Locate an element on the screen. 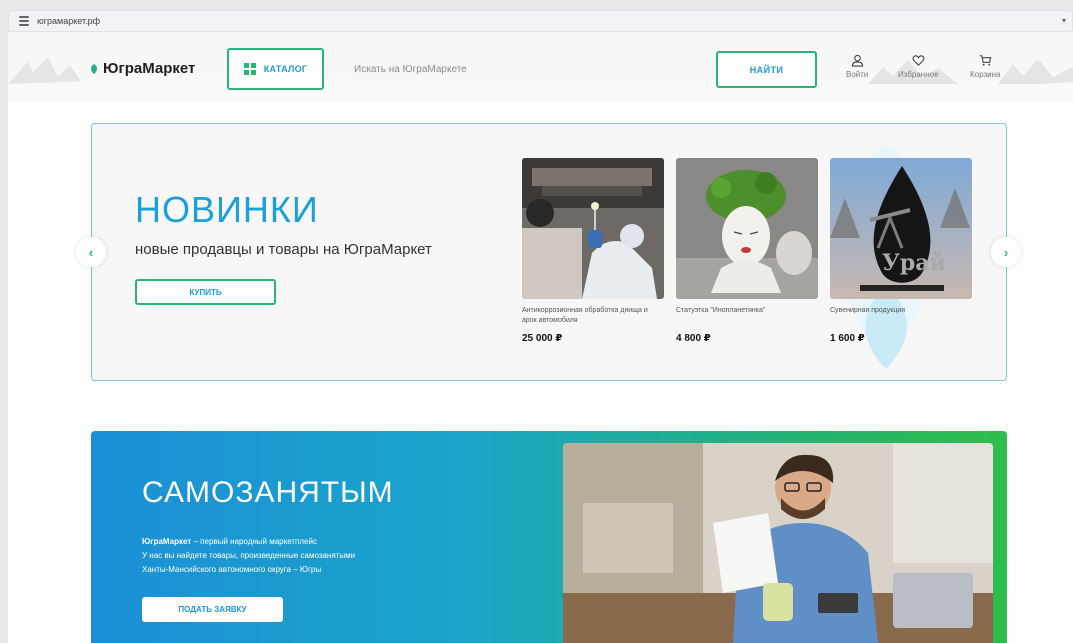  chevron-left-icon: ‹ is located at coordinates (91, 252).